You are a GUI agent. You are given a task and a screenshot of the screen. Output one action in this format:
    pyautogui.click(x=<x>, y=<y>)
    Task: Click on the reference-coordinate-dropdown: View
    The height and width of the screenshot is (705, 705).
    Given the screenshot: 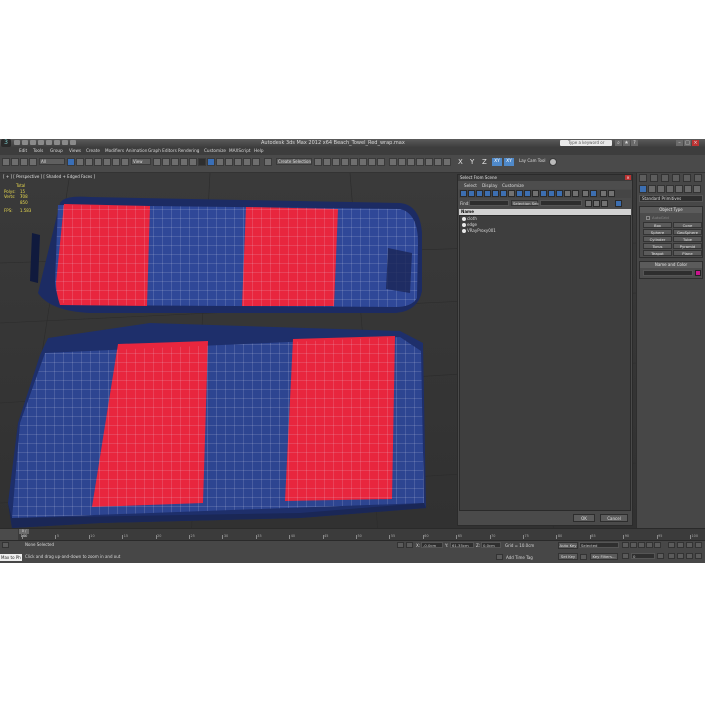 What is the action you would take?
    pyautogui.click(x=141, y=161)
    